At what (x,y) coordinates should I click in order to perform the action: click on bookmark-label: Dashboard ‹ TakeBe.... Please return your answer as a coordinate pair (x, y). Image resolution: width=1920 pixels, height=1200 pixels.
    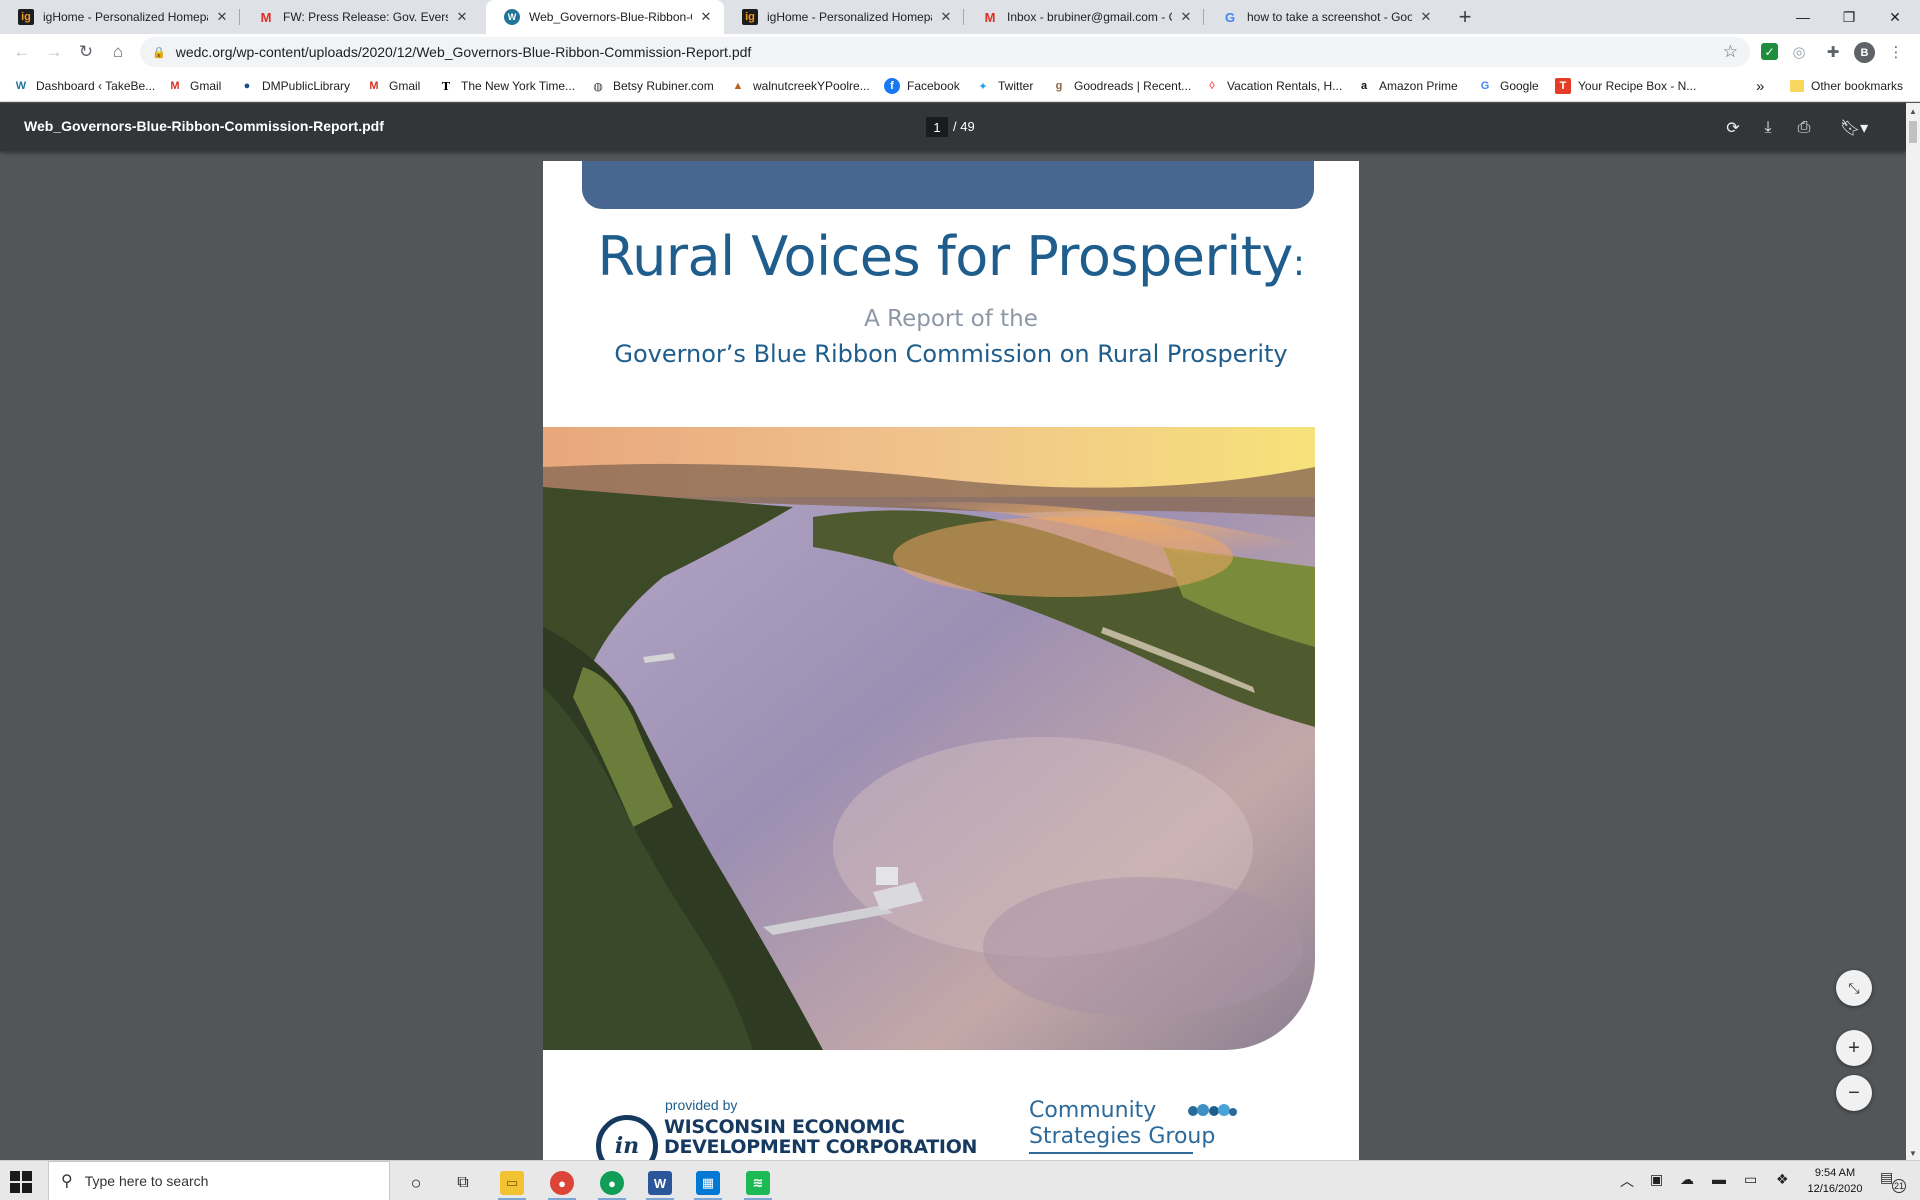
    Looking at the image, I should click on (96, 86).